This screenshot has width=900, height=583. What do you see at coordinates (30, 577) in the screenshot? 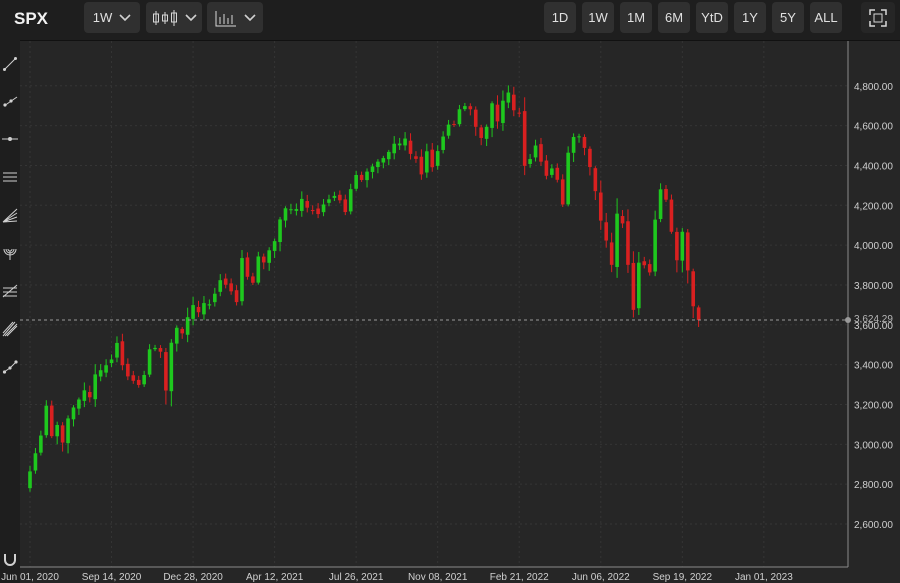
I see `x-tick-label: Jun 01, 2020` at bounding box center [30, 577].